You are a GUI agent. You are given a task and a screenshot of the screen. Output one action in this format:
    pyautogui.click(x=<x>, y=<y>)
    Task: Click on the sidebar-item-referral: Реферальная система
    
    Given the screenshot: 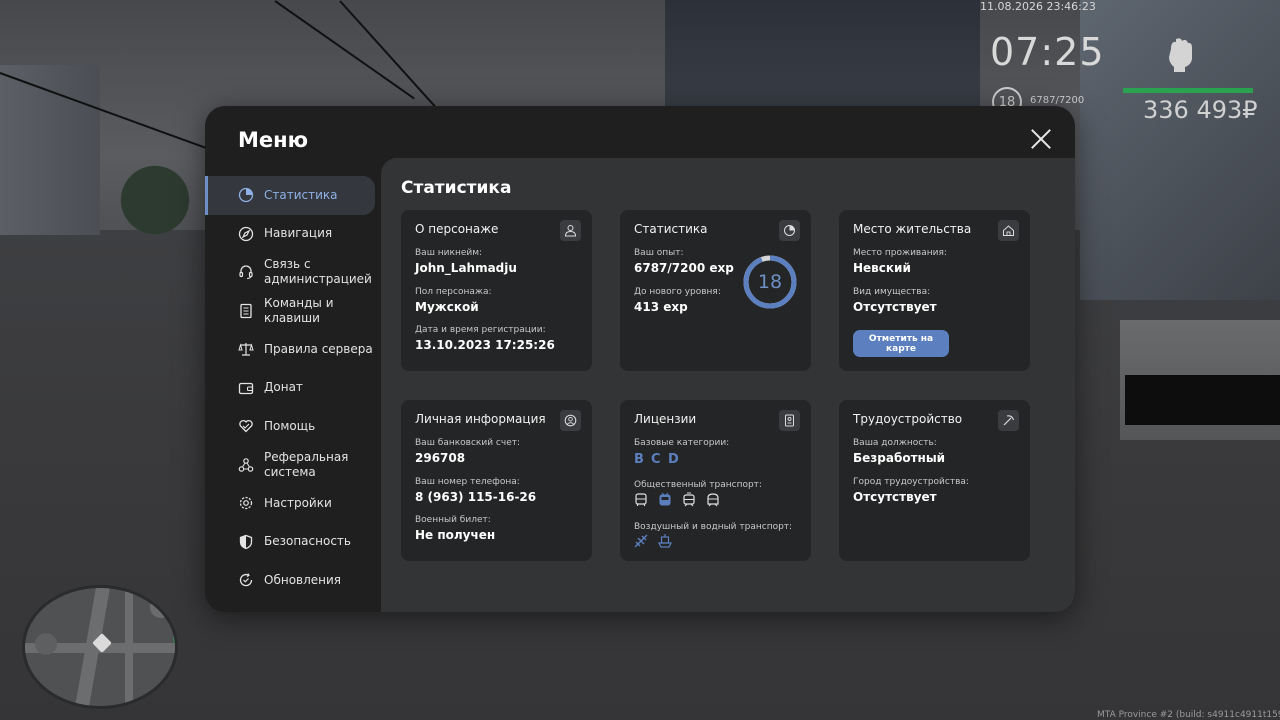 What is the action you would take?
    pyautogui.click(x=293, y=465)
    